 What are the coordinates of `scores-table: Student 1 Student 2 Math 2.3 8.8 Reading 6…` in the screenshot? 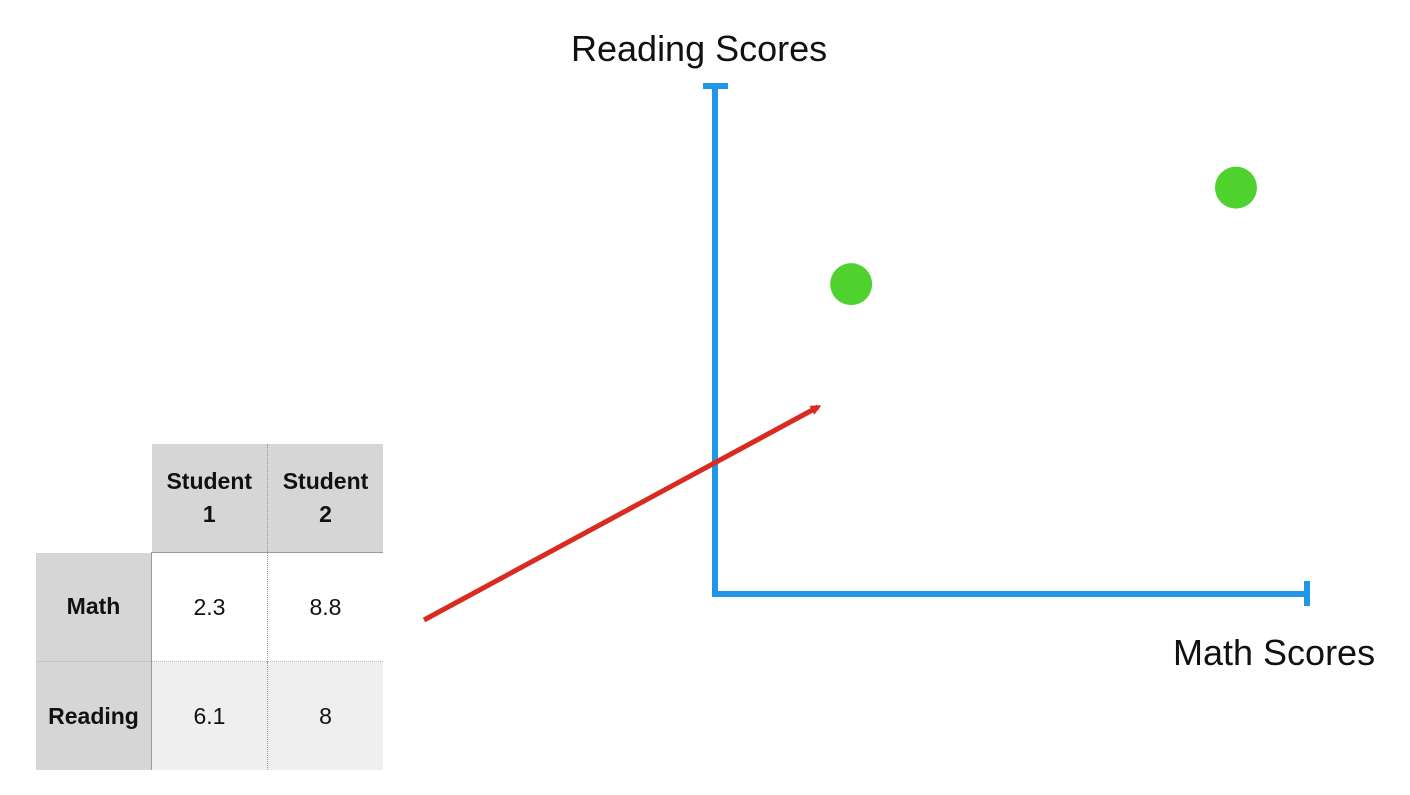 It's located at (209, 607).